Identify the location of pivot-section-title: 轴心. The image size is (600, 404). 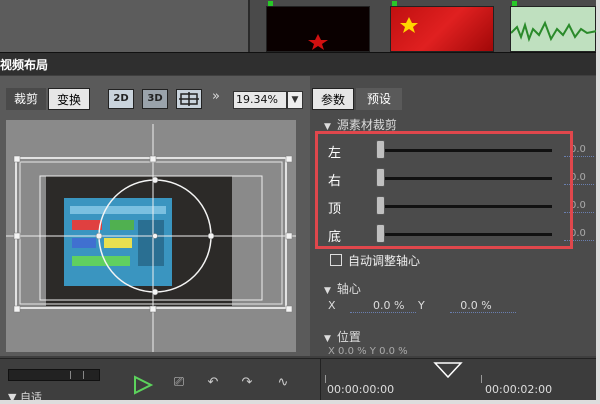
(348, 289).